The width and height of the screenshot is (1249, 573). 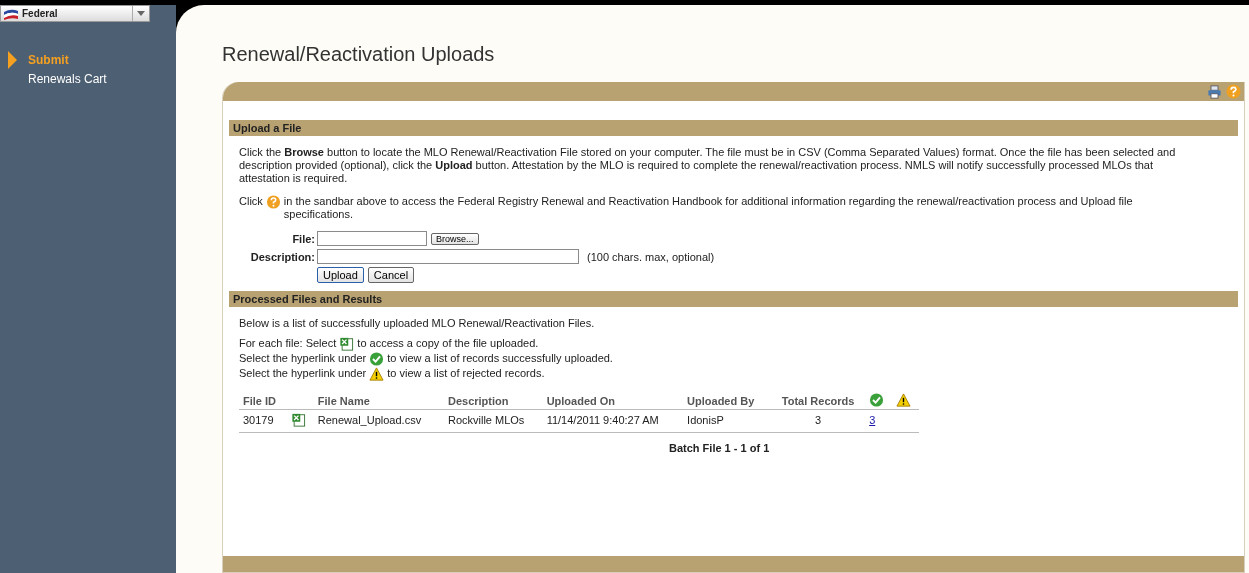 I want to click on records-link: 3, so click(x=872, y=420).